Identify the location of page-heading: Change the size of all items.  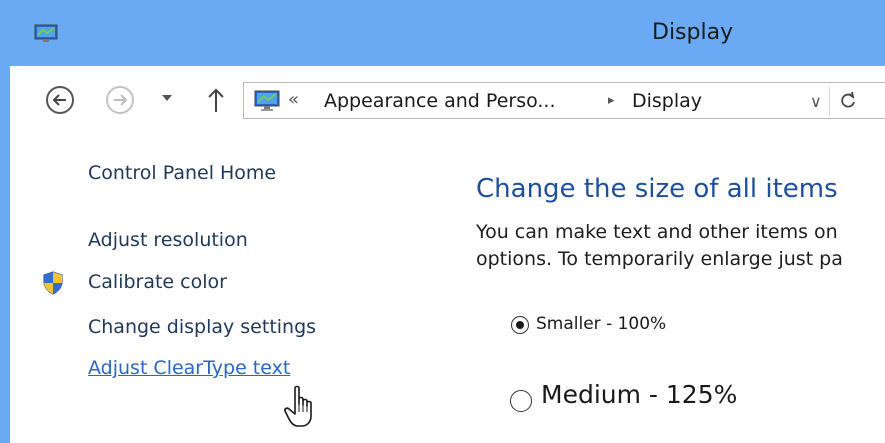
(657, 189).